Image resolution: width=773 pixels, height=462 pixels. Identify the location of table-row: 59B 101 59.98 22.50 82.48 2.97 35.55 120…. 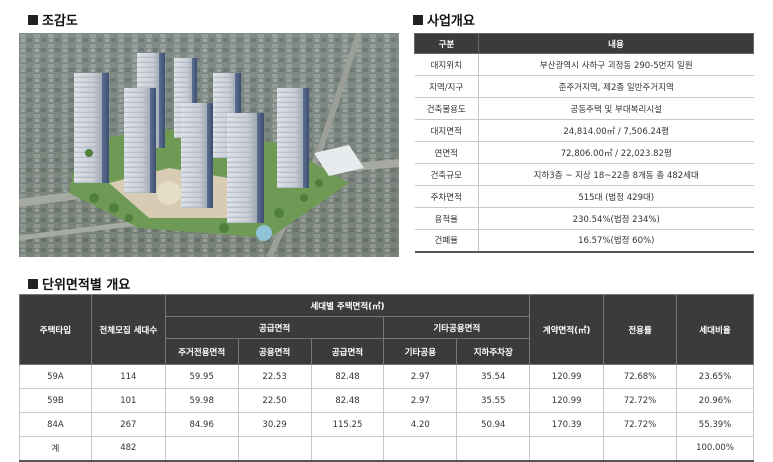
(386, 400).